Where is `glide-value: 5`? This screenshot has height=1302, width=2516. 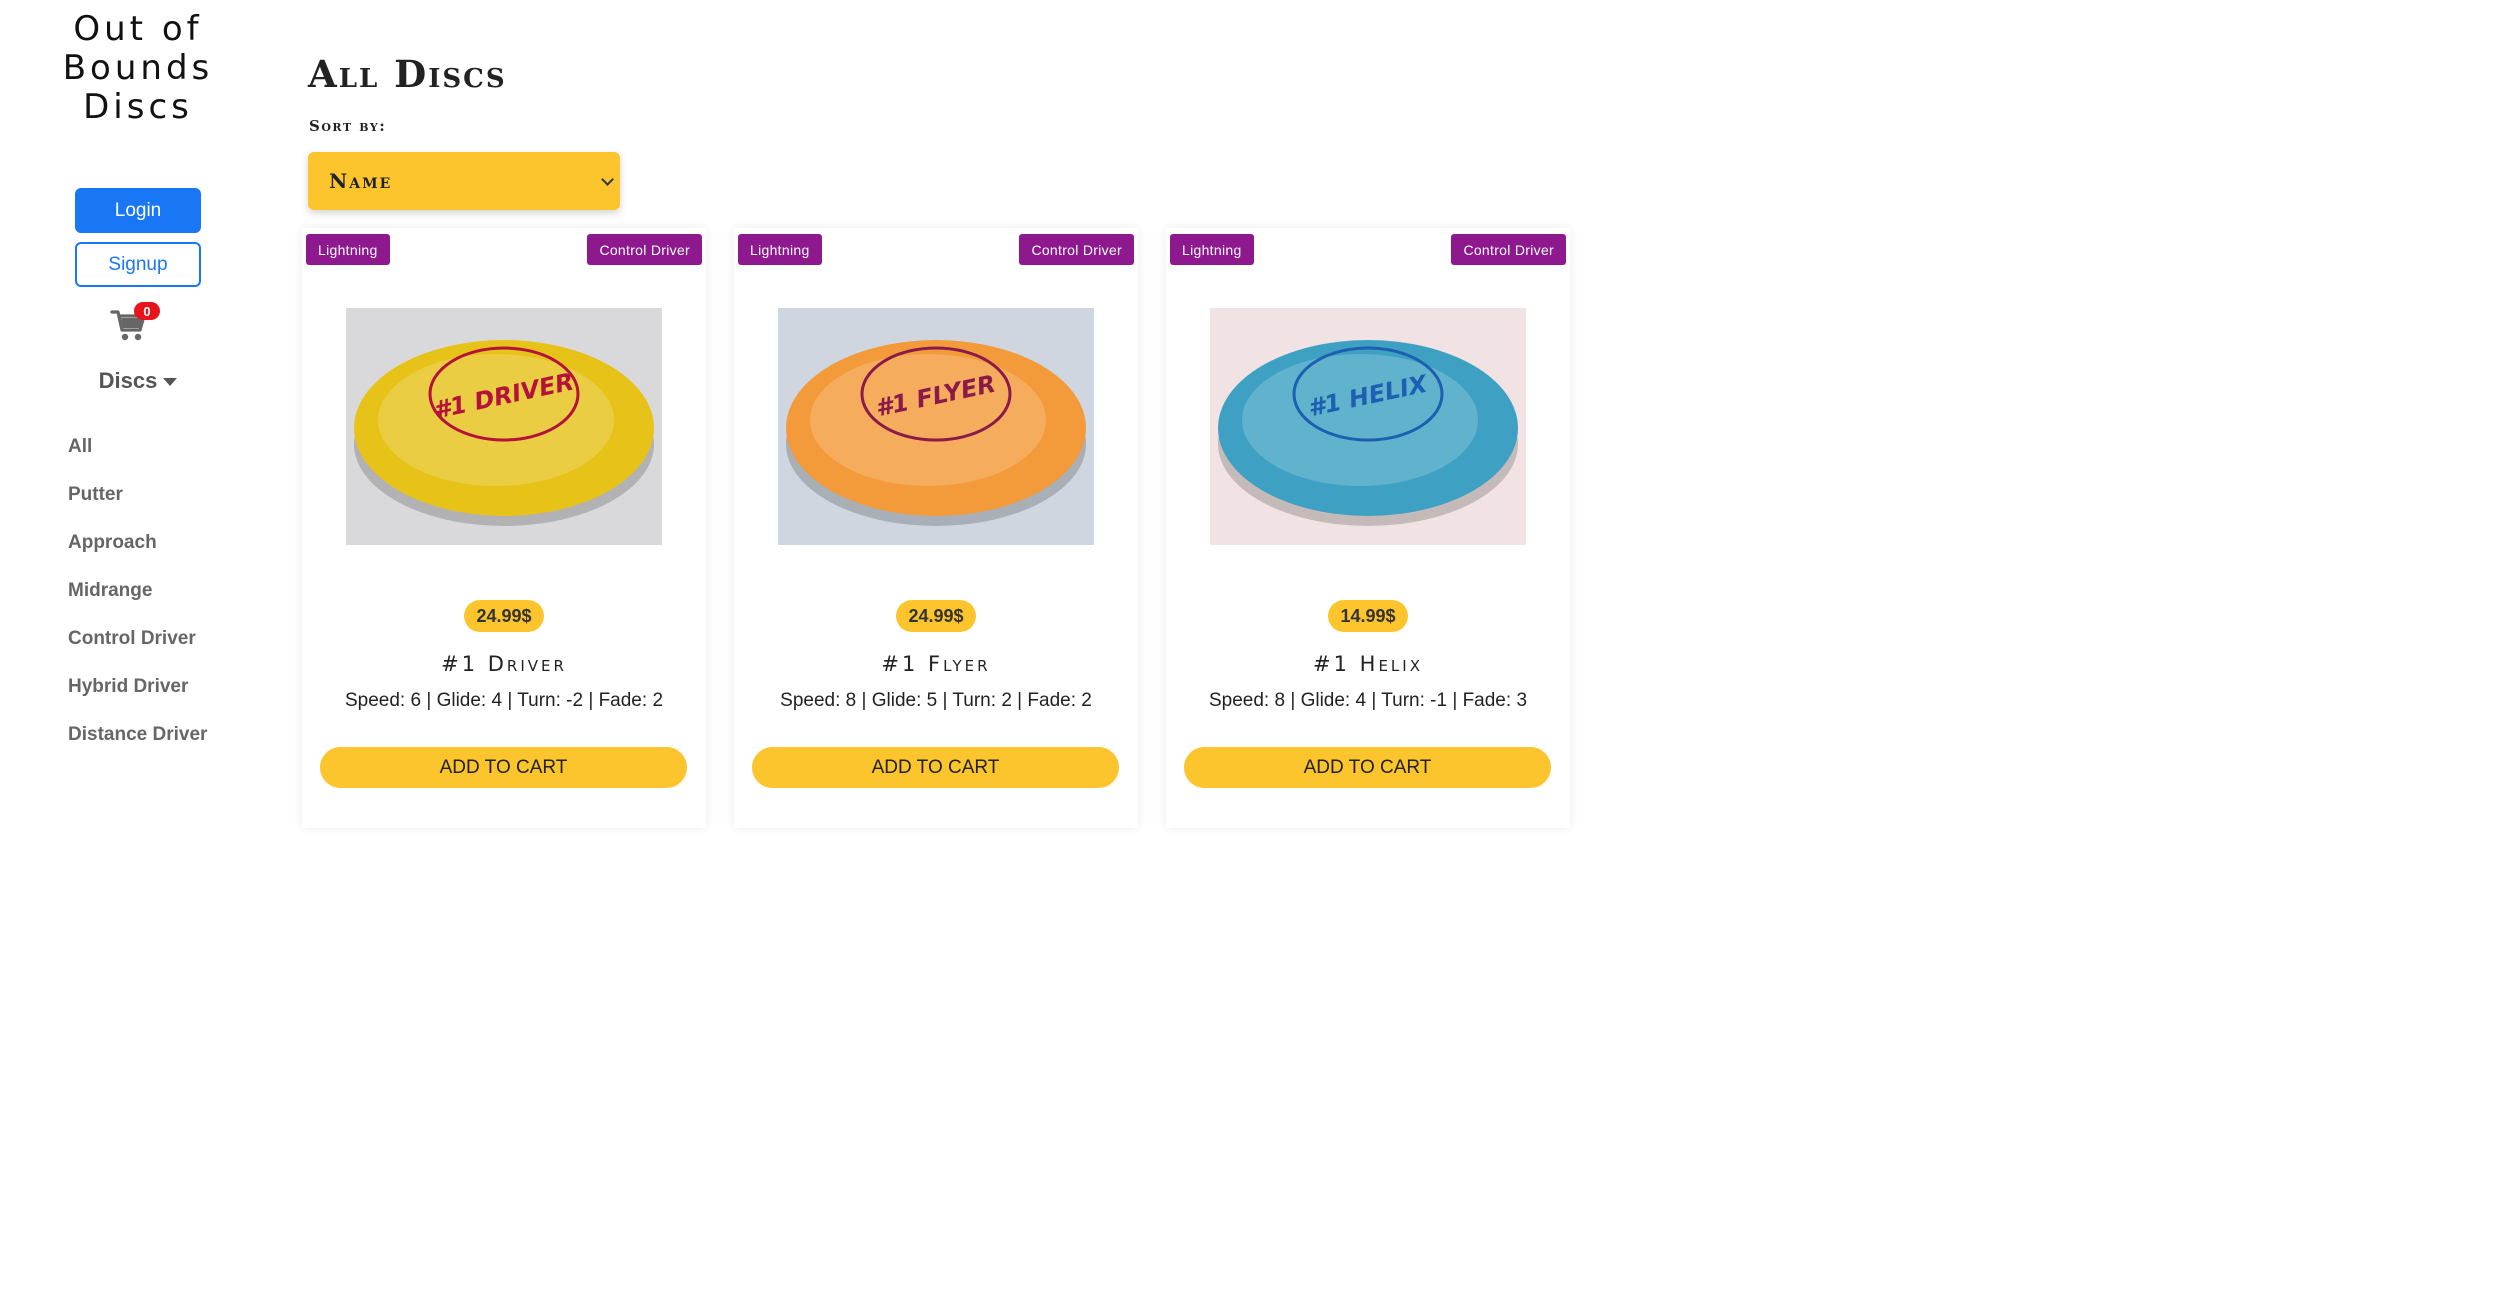
glide-value: 5 is located at coordinates (932, 700).